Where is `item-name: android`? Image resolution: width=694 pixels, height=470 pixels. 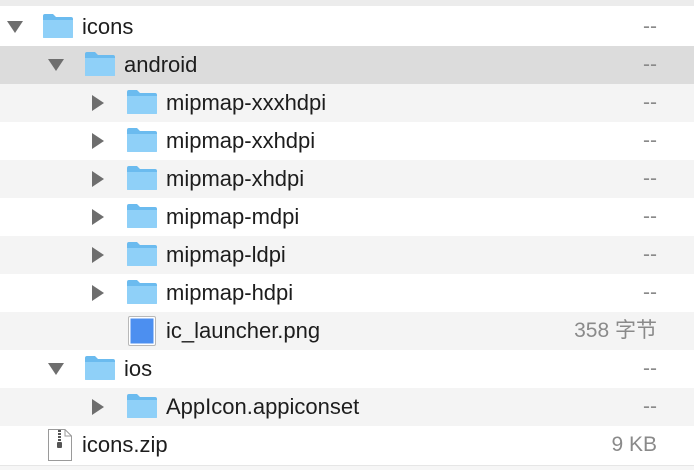
item-name: android is located at coordinates (161, 64).